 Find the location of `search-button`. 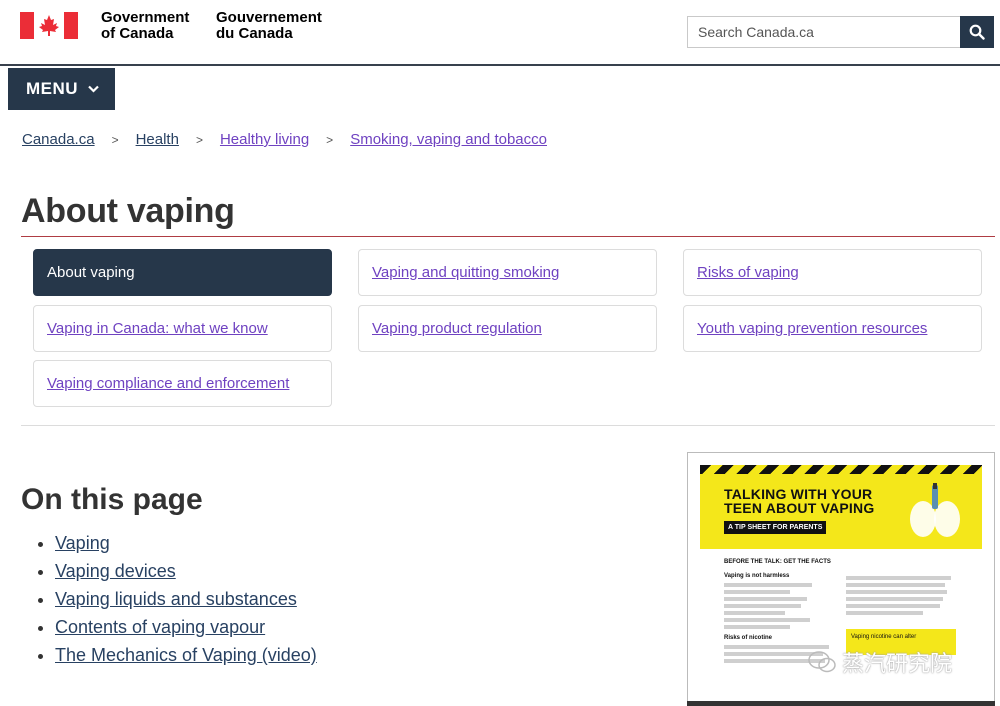

search-button is located at coordinates (977, 32).